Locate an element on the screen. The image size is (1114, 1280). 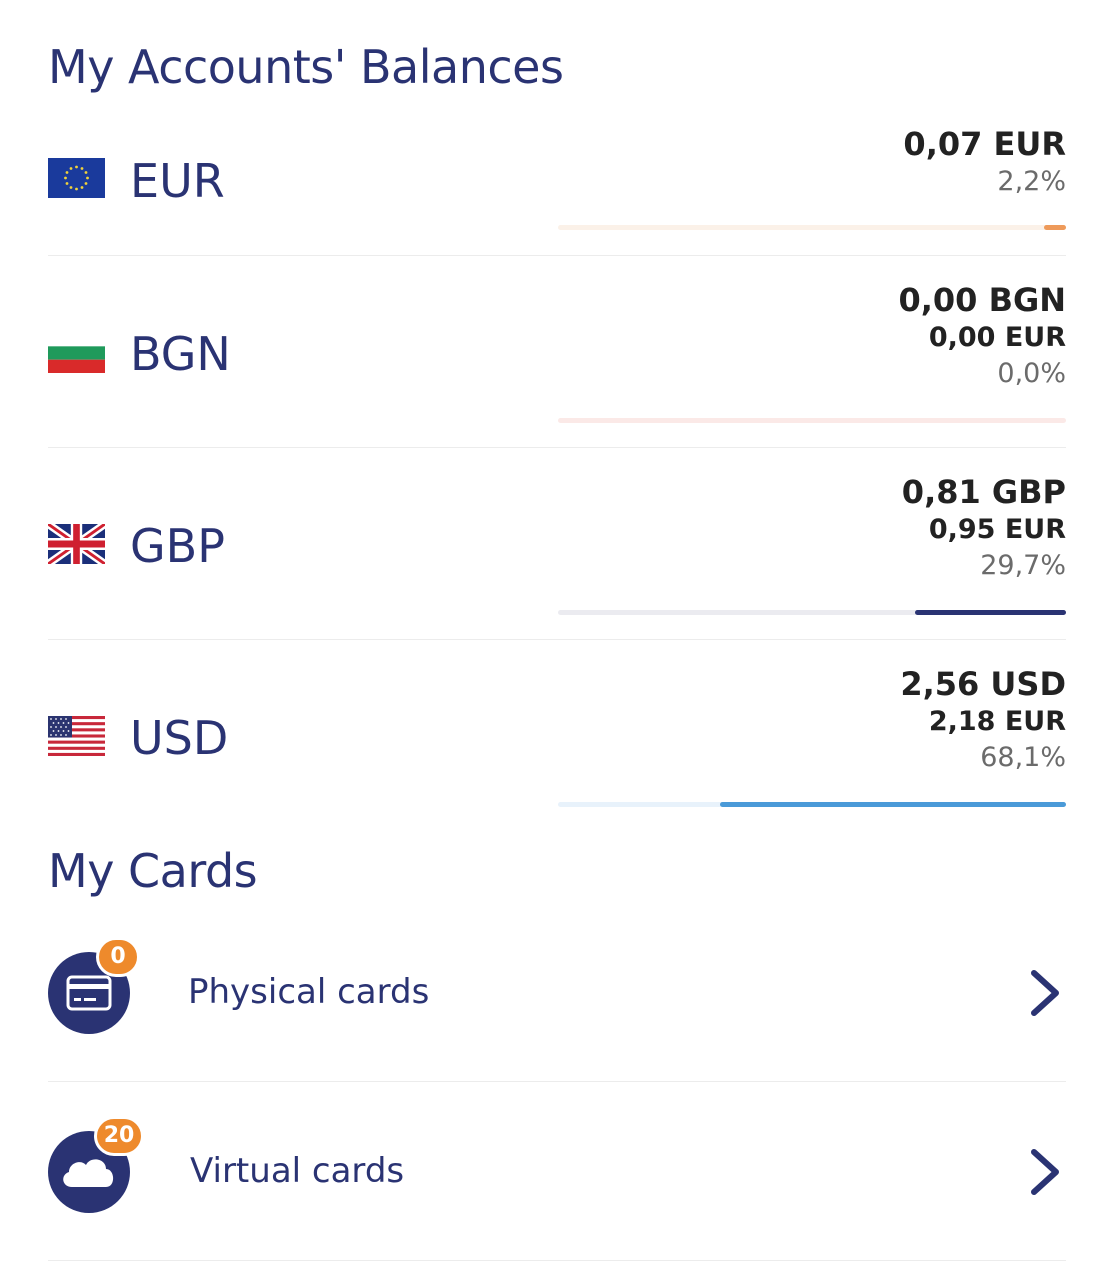
cards-section-title: My Cards is located at coordinates (153, 871).